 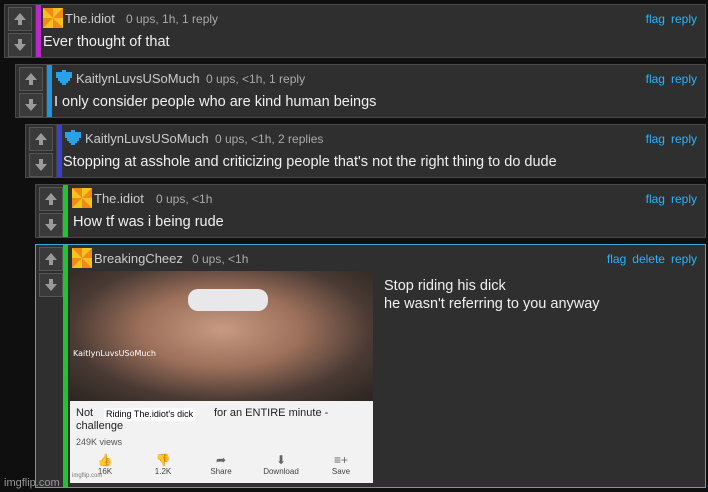 I want to click on imgflip-watermark: imgflip.com, so click(x=32, y=483).